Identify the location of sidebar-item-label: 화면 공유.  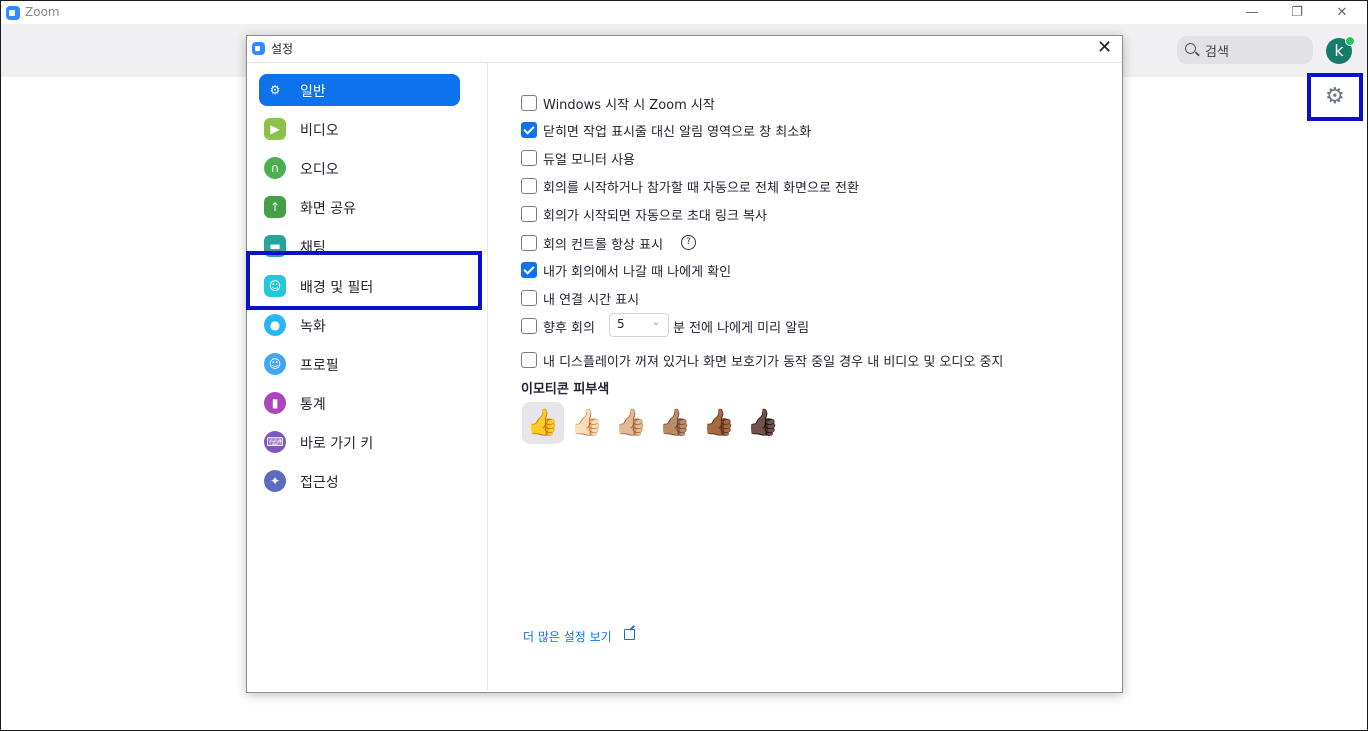
(328, 209).